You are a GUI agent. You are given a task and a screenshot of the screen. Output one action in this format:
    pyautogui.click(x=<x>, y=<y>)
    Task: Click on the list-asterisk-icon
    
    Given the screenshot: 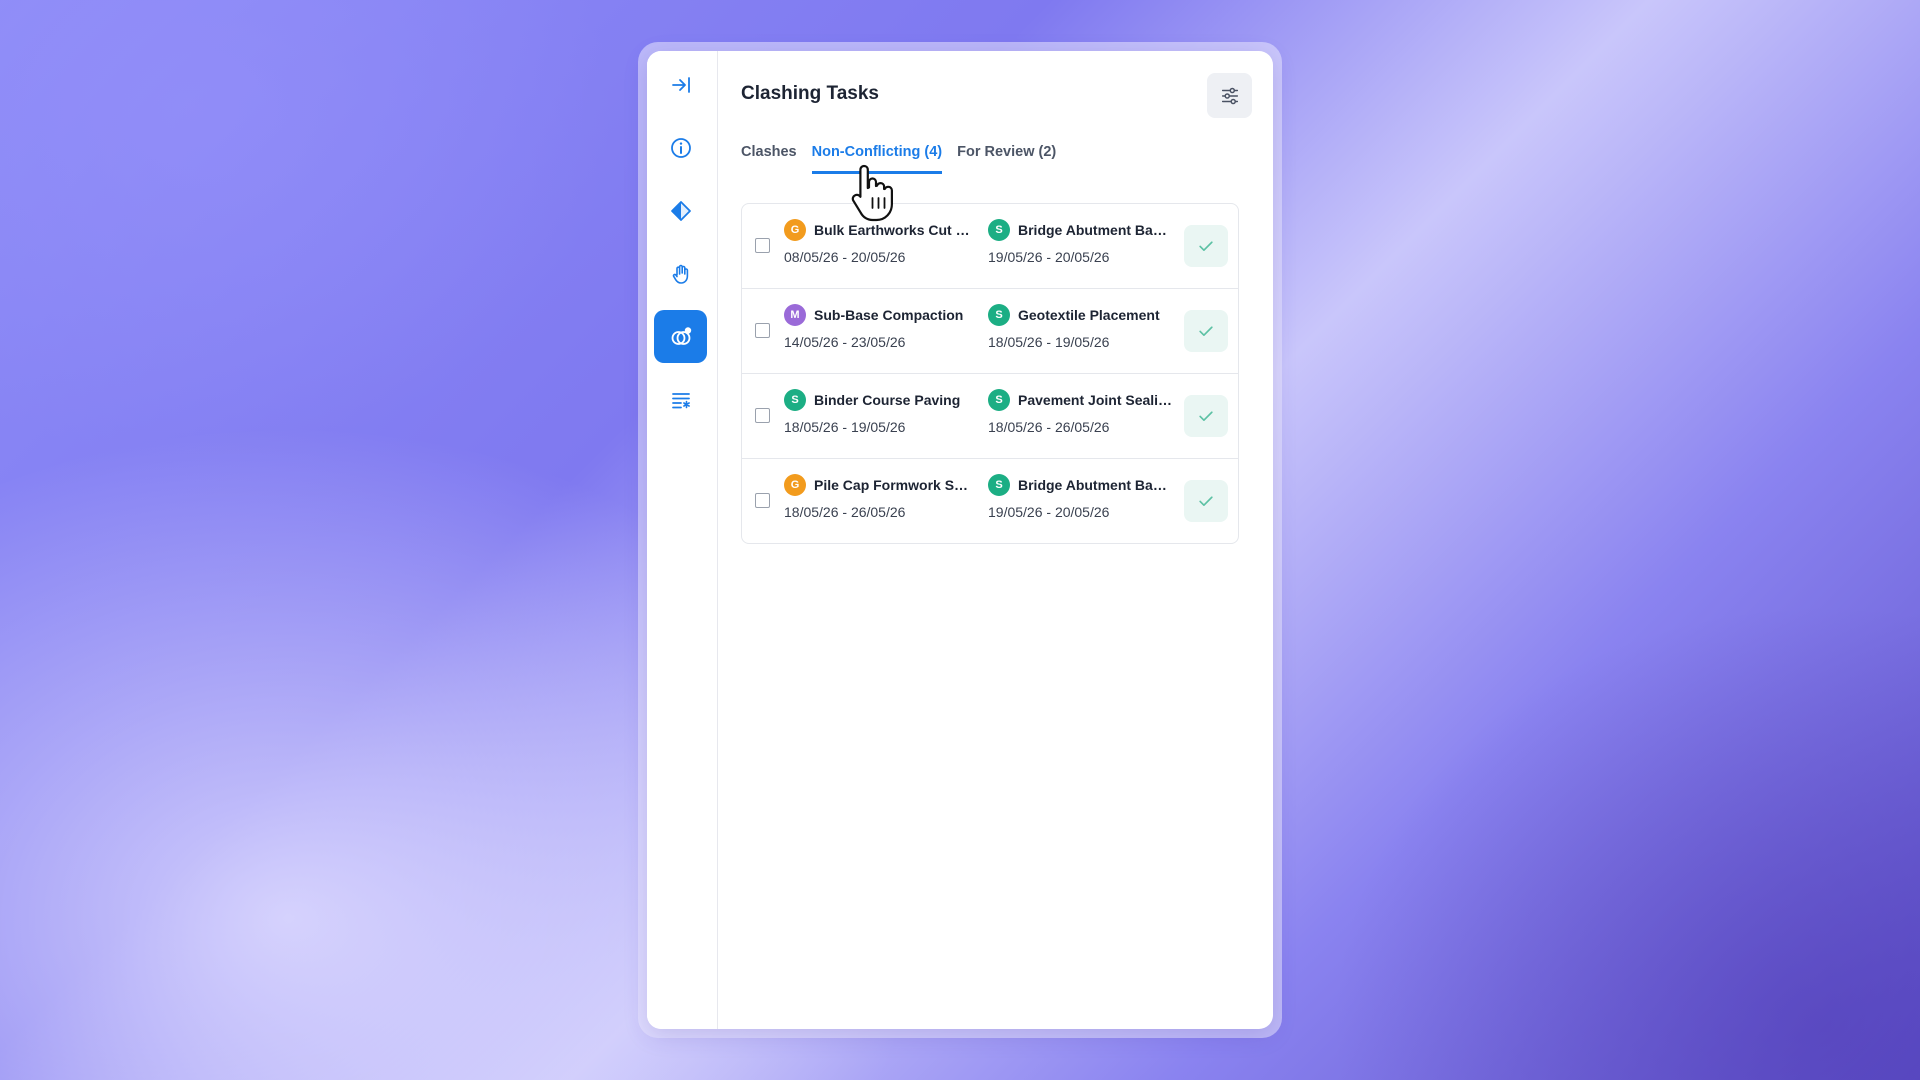 What is the action you would take?
    pyautogui.click(x=680, y=400)
    